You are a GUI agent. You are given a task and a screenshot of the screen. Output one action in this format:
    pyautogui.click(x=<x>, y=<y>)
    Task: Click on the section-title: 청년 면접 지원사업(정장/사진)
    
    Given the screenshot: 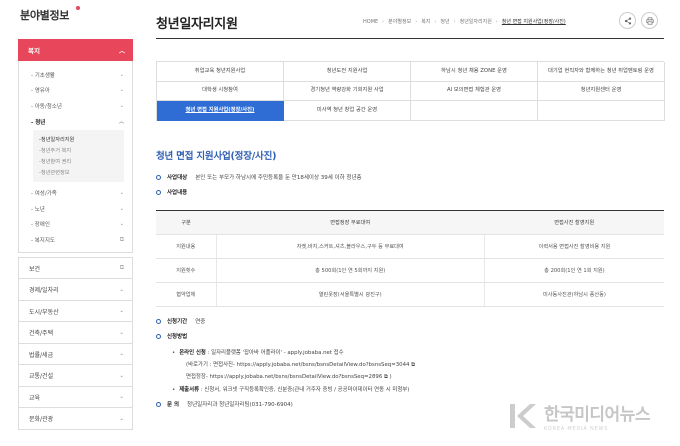 What is the action you would take?
    pyautogui.click(x=216, y=156)
    